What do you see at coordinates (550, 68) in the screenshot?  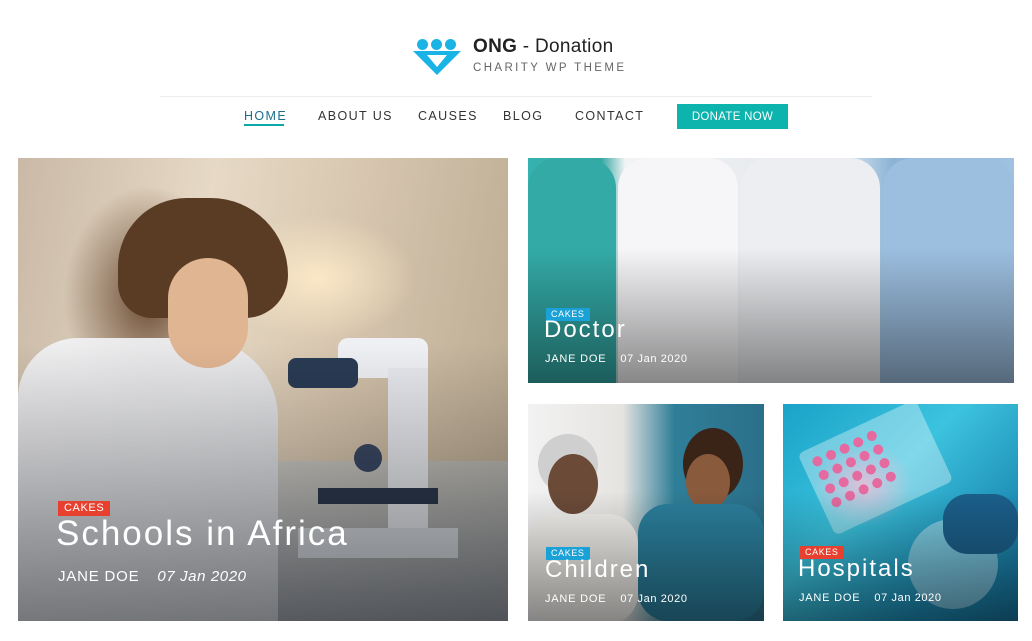 I see `site-tagline: CHARITY WP THEME` at bounding box center [550, 68].